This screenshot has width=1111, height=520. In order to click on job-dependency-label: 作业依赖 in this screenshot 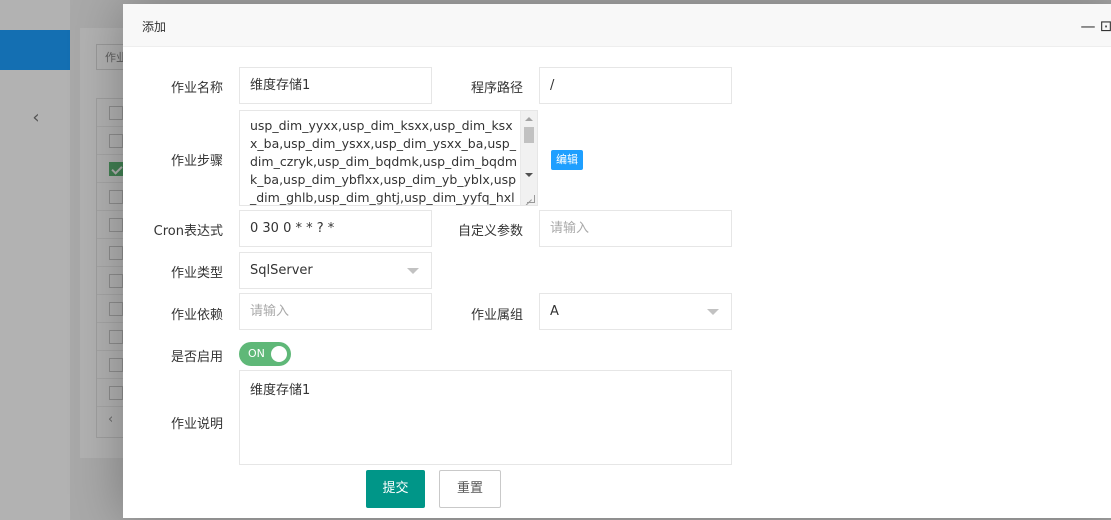, I will do `click(196, 315)`.